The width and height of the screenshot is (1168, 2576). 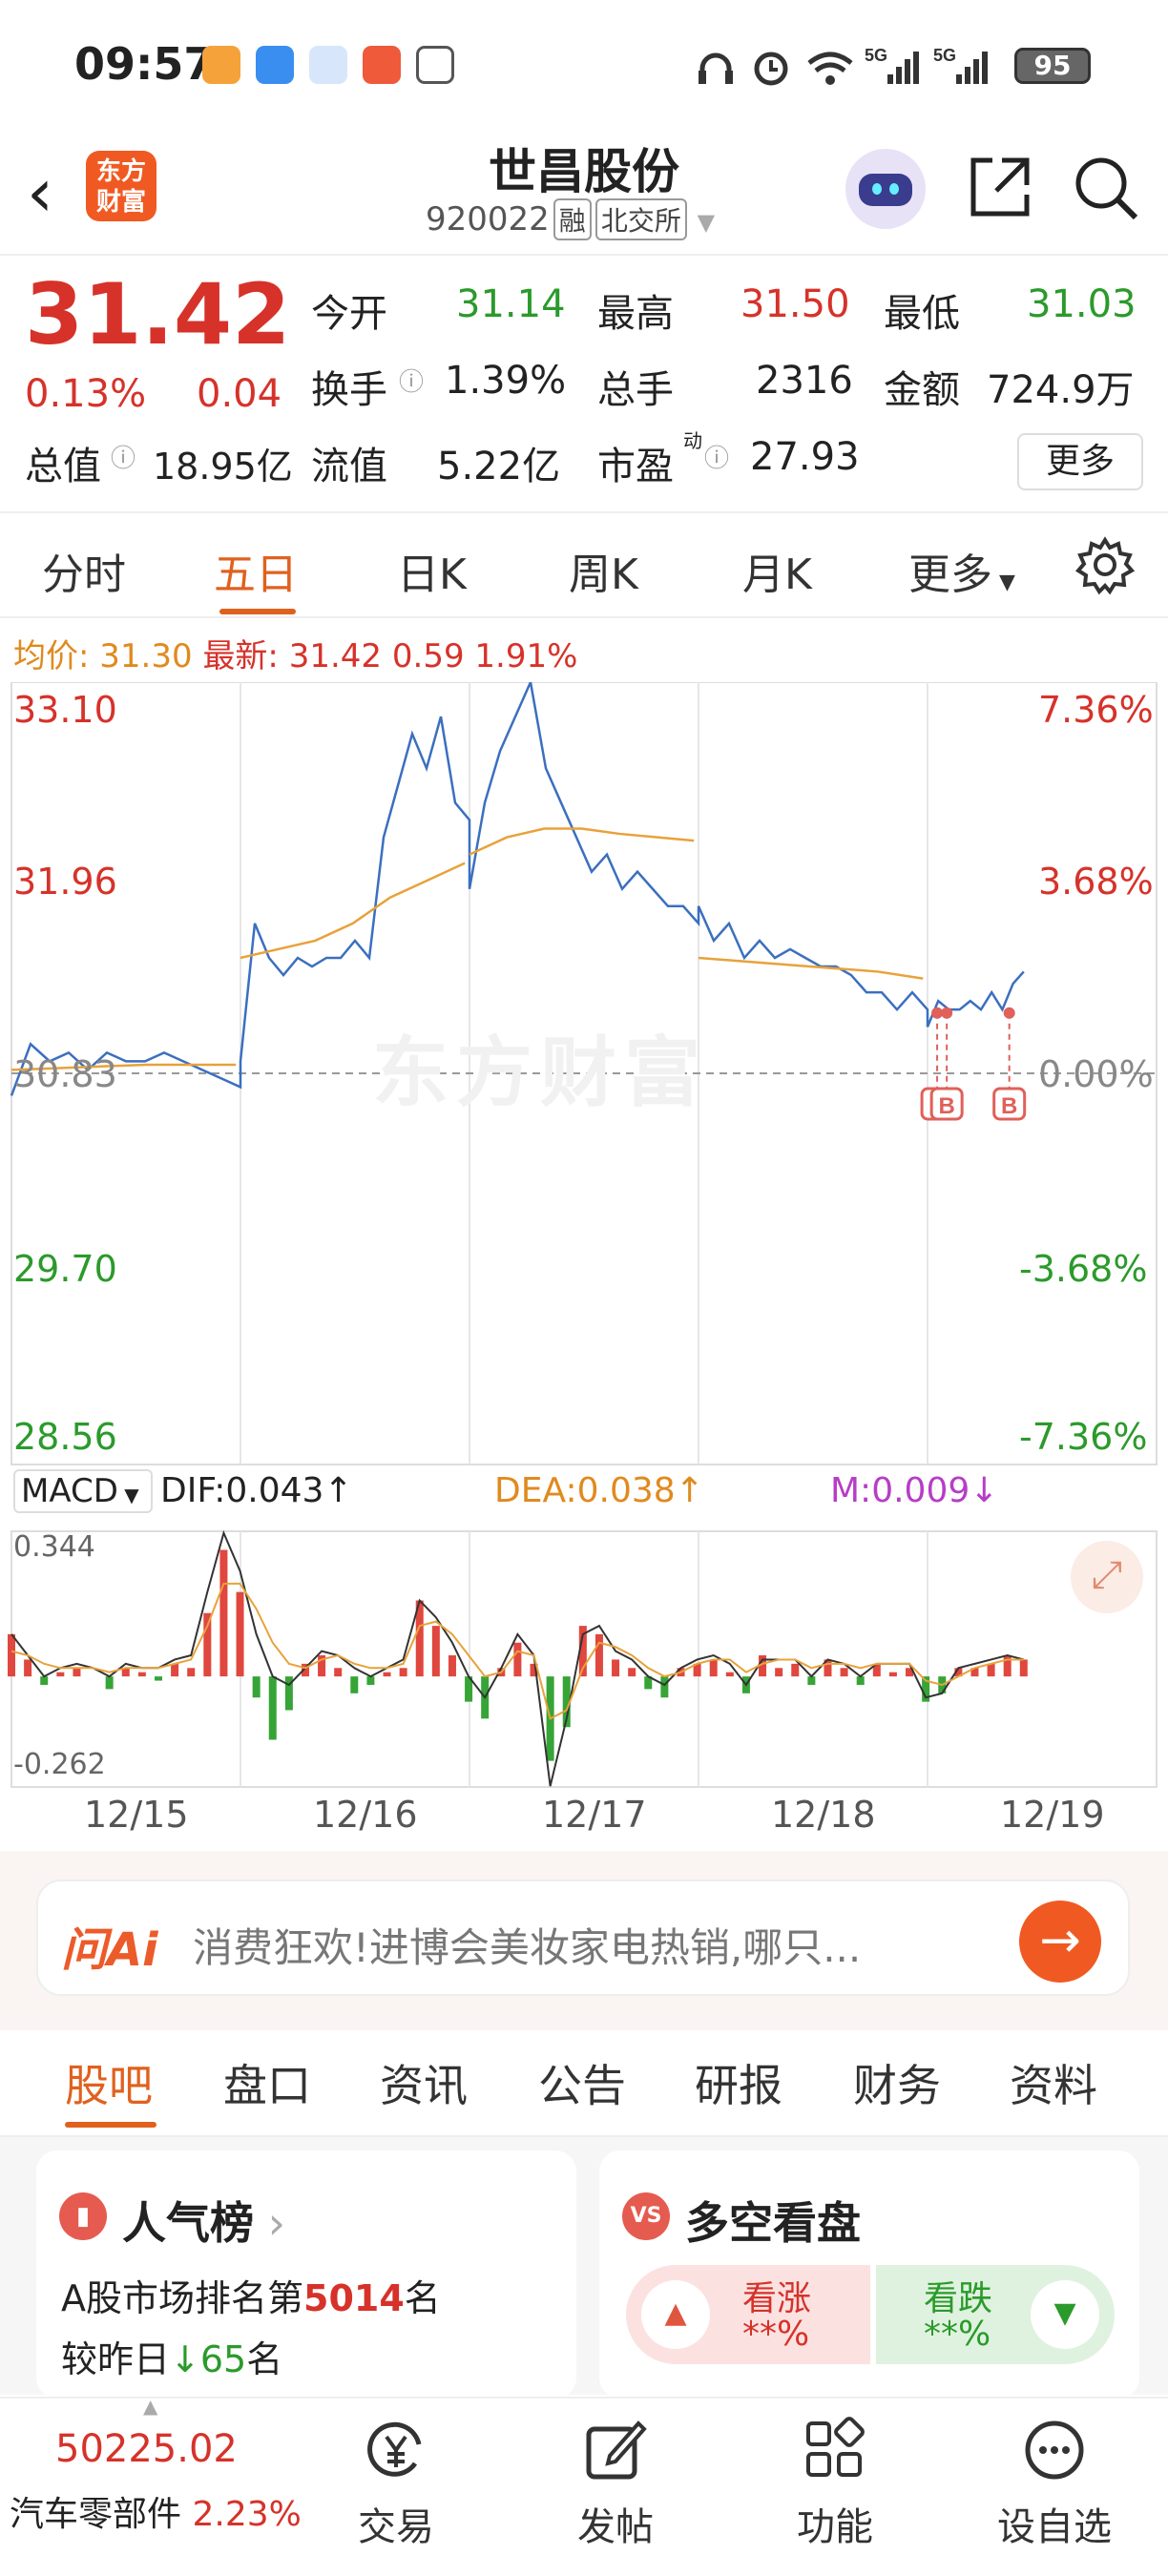 I want to click on expand-icon: ⤢, so click(x=1107, y=1577).